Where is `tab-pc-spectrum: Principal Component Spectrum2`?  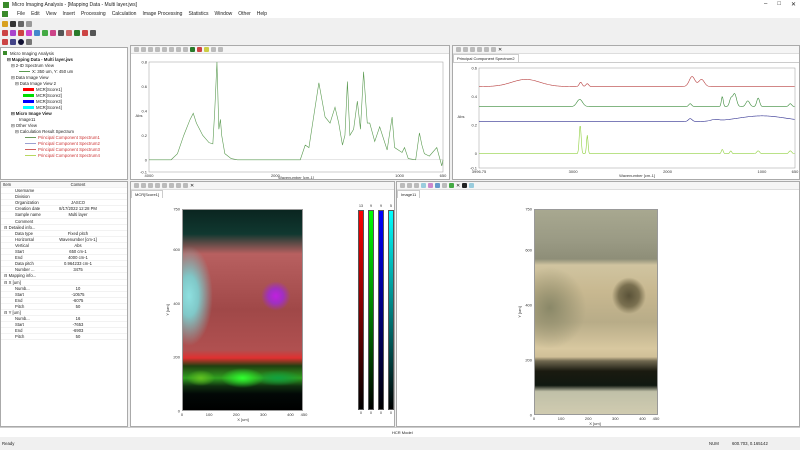 tab-pc-spectrum: Principal Component Spectrum2 is located at coordinates (486, 58).